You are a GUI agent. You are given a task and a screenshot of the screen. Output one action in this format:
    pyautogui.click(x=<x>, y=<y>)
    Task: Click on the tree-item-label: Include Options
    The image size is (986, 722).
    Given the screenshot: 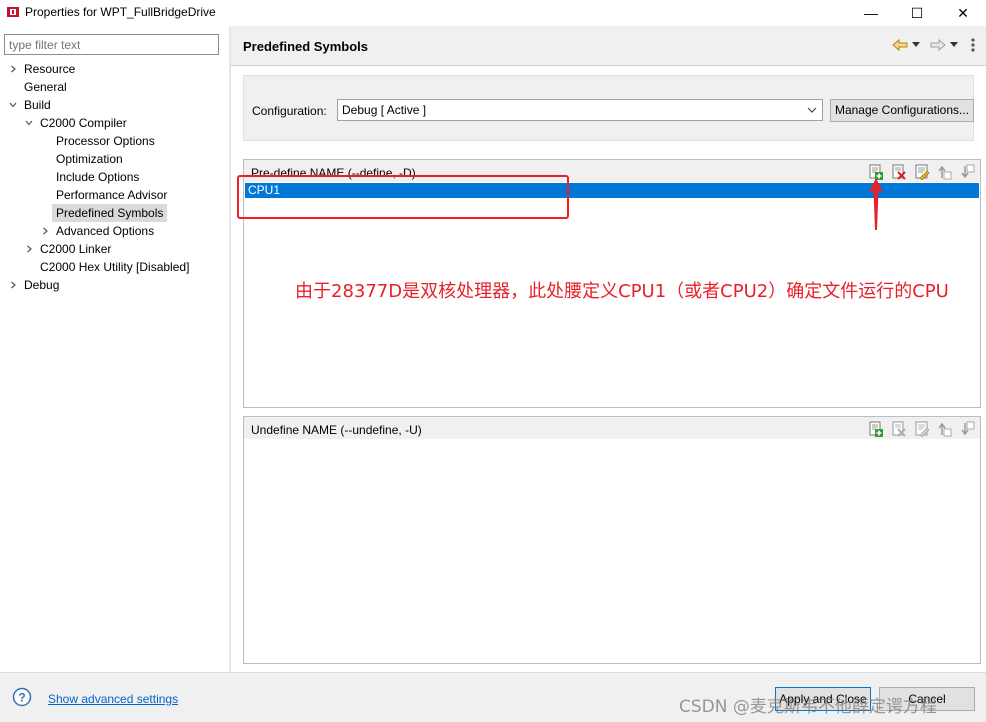 What is the action you would take?
    pyautogui.click(x=98, y=177)
    